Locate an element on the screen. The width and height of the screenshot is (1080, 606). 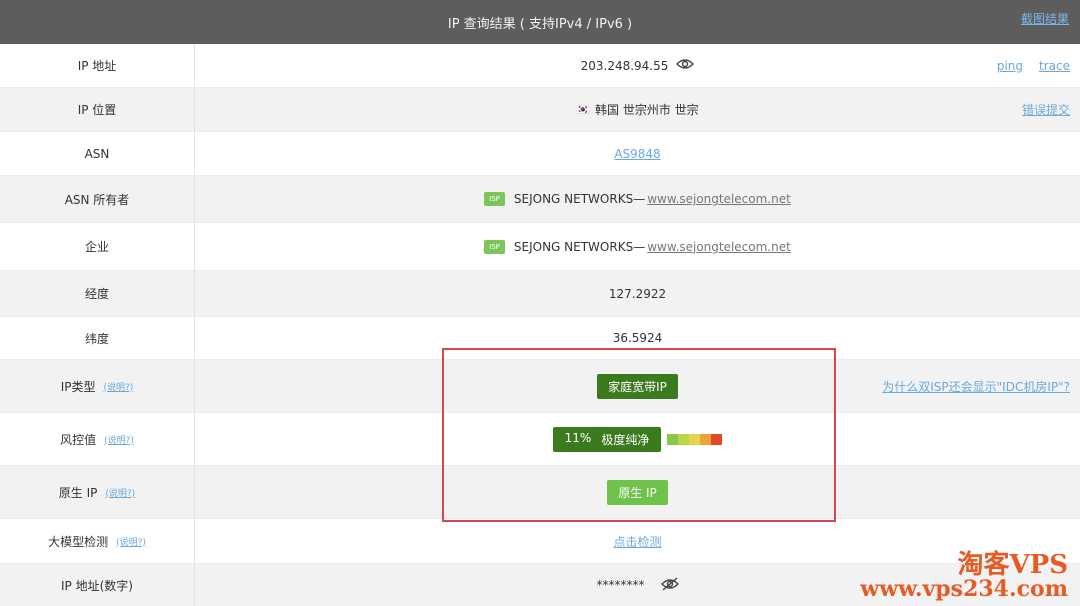
row-label: IP 地址(数字) is located at coordinates (97, 585).